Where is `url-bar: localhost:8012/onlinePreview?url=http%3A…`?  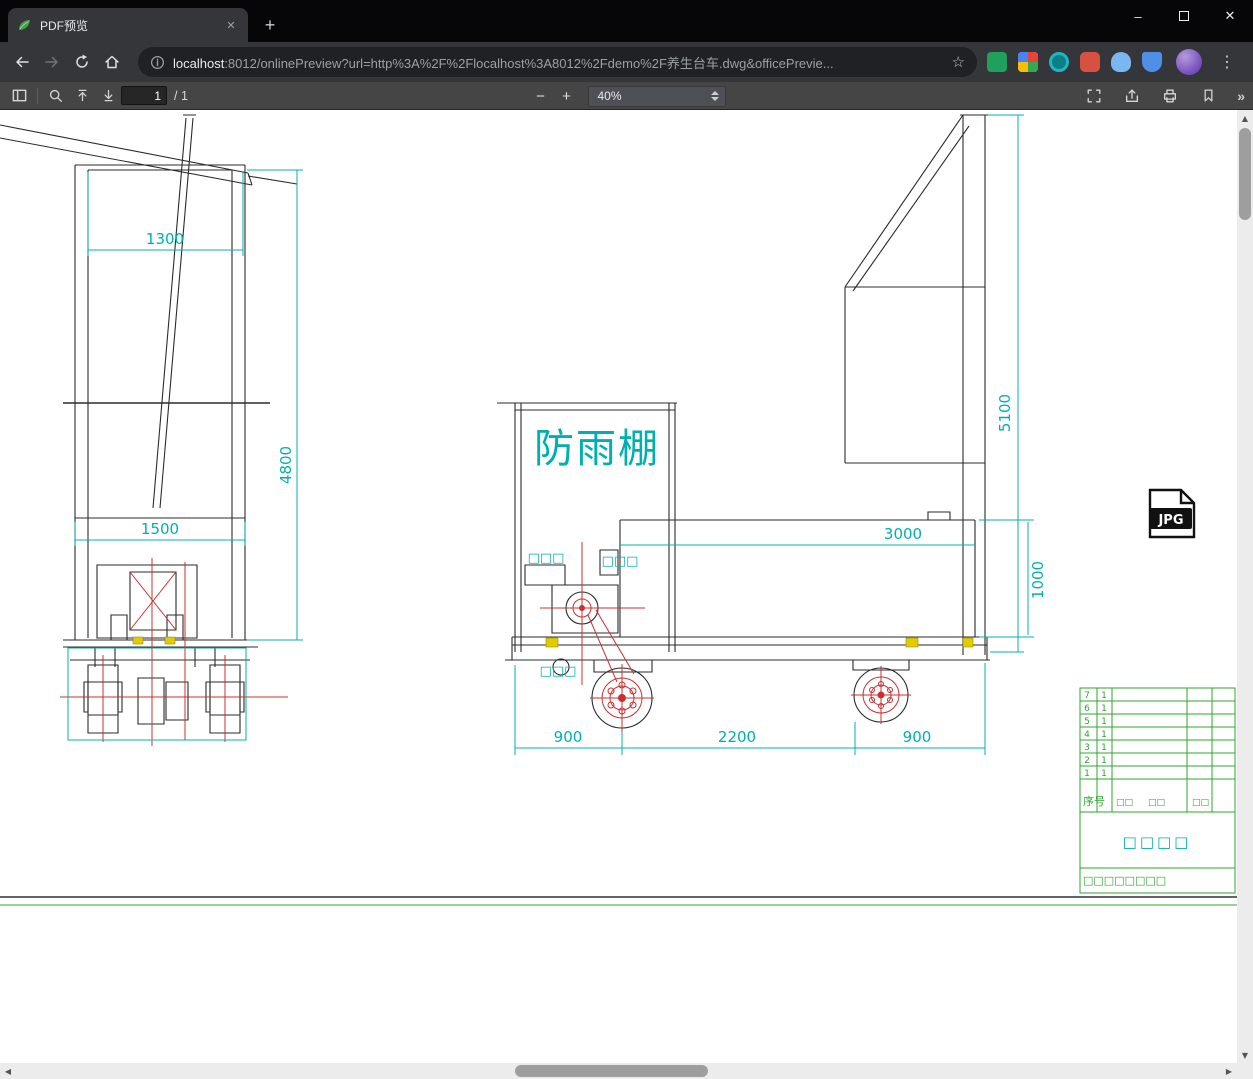
url-bar: localhost:8012/onlinePreview?url=http%3A… is located at coordinates (557, 62).